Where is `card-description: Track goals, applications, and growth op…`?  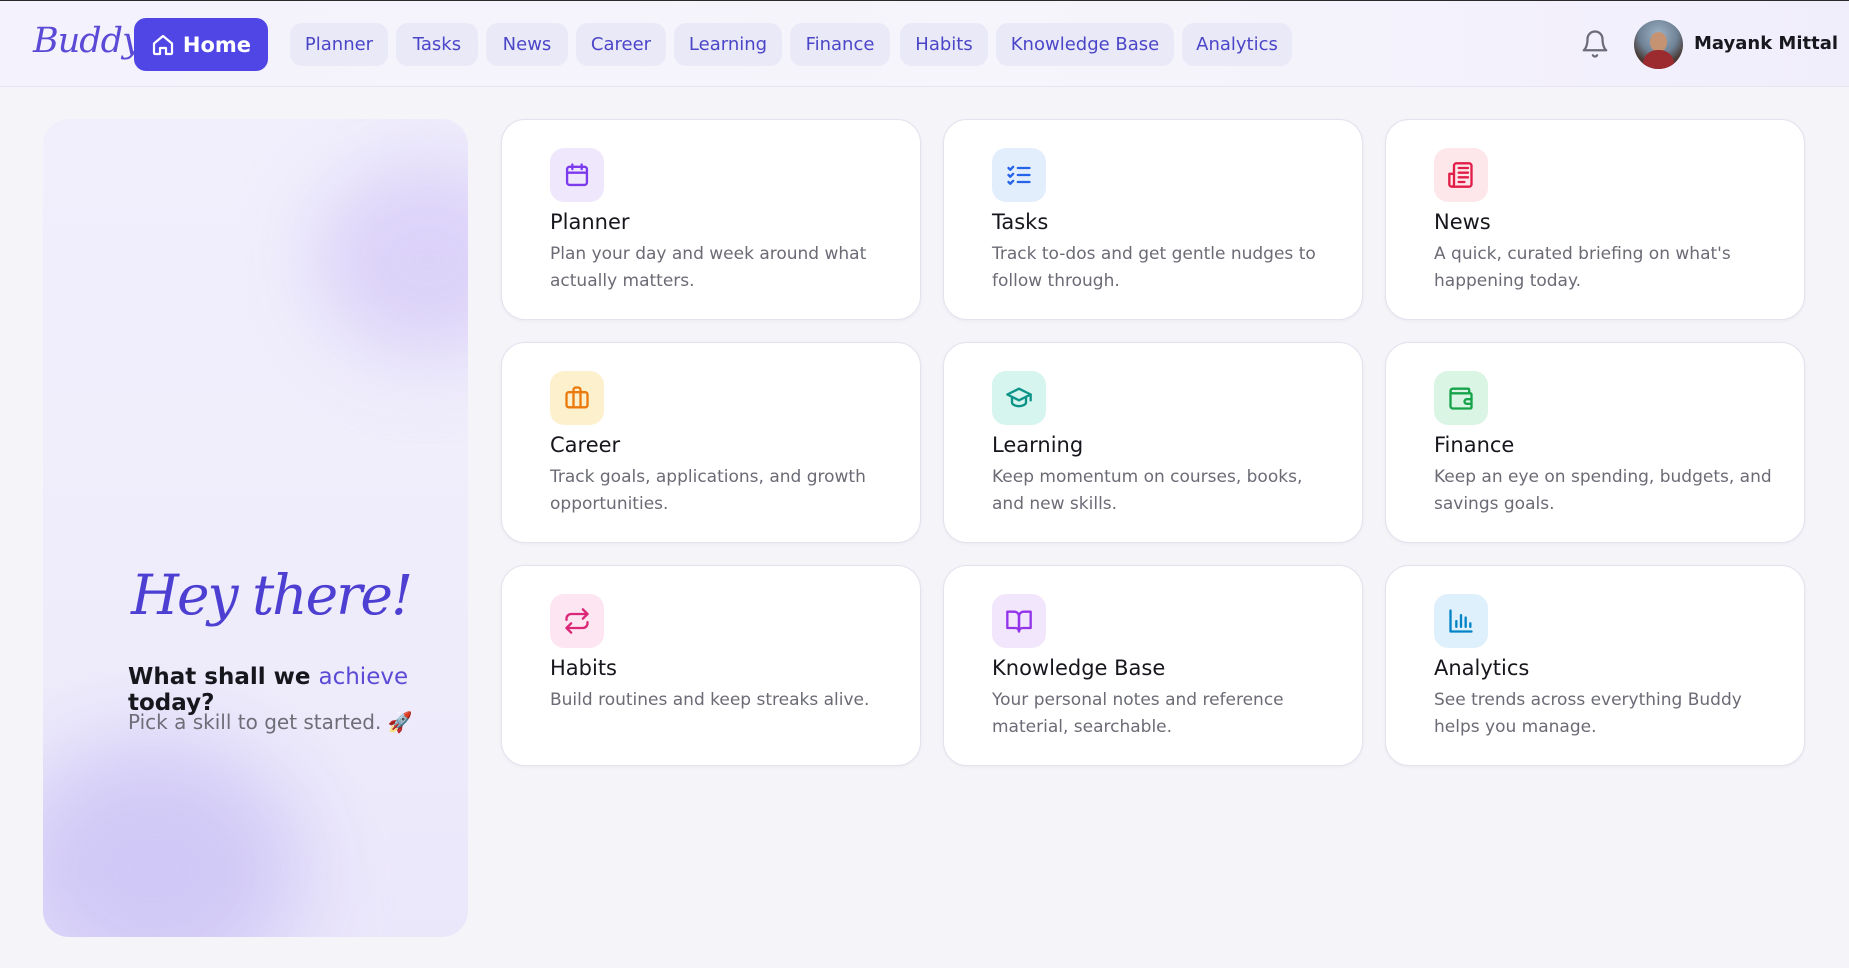 card-description: Track goals, applications, and growth op… is located at coordinates (708, 490).